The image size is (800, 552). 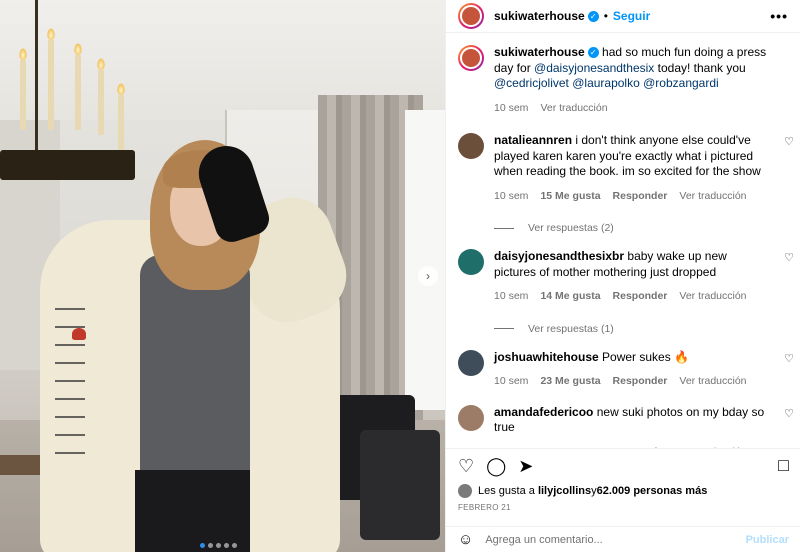 What do you see at coordinates (631, 16) in the screenshot?
I see `follow-button: Seguir` at bounding box center [631, 16].